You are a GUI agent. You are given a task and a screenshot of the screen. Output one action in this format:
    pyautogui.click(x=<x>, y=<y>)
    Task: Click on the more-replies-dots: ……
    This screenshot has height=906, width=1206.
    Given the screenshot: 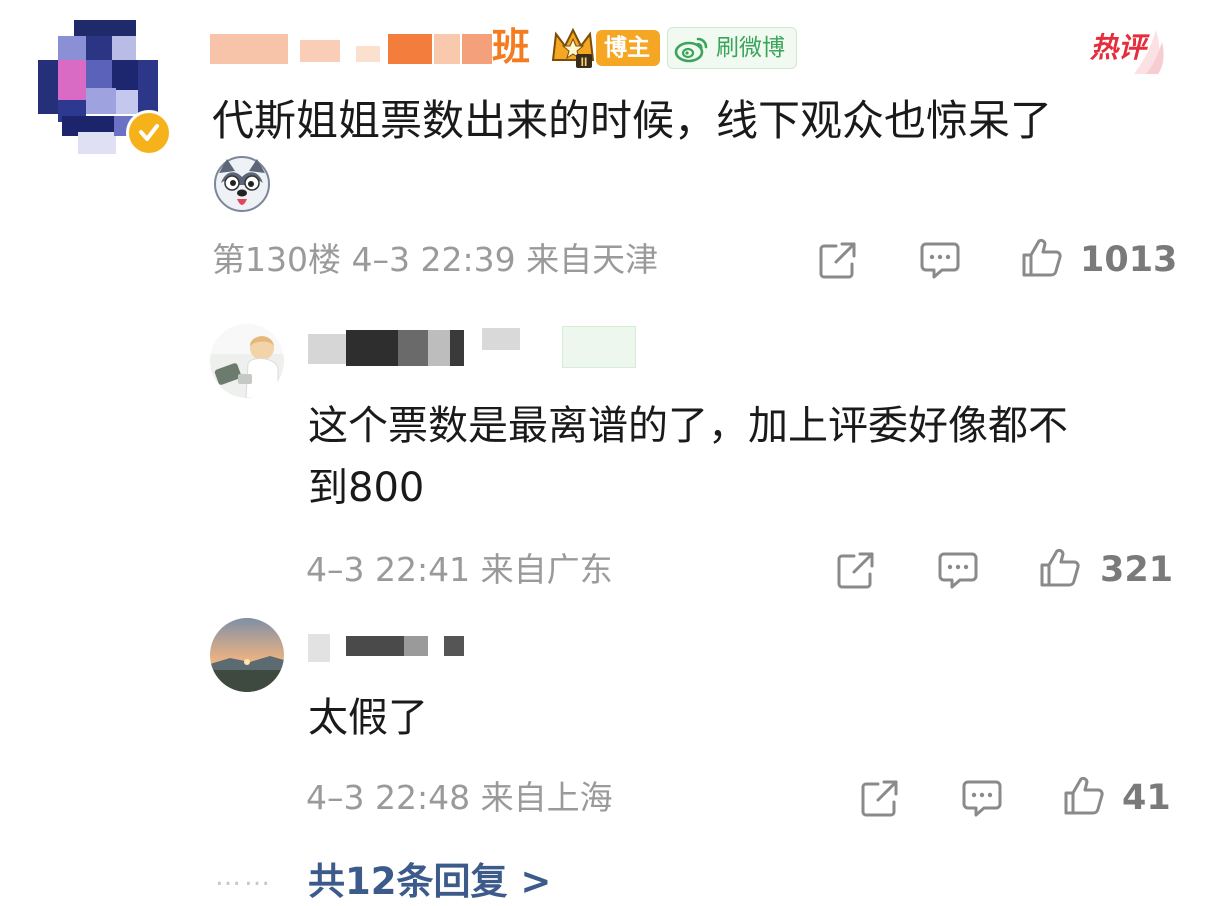 What is the action you would take?
    pyautogui.click(x=244, y=877)
    